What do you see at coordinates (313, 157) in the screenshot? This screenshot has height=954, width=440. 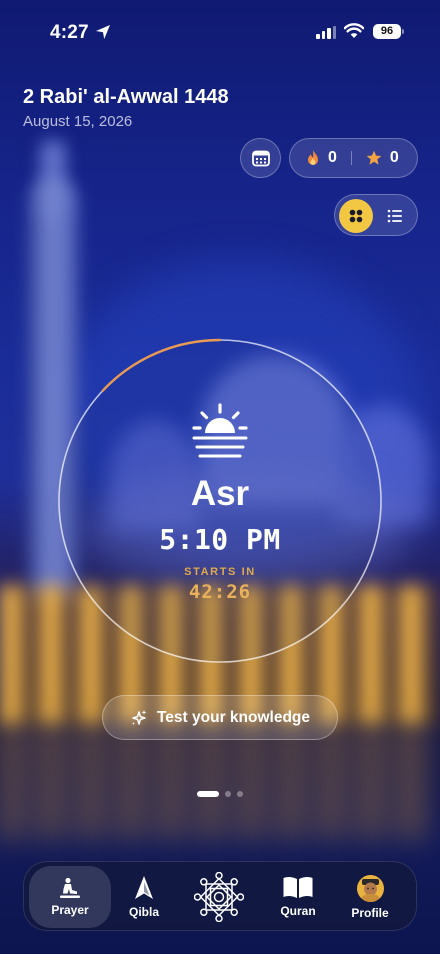 I see `flame-icon` at bounding box center [313, 157].